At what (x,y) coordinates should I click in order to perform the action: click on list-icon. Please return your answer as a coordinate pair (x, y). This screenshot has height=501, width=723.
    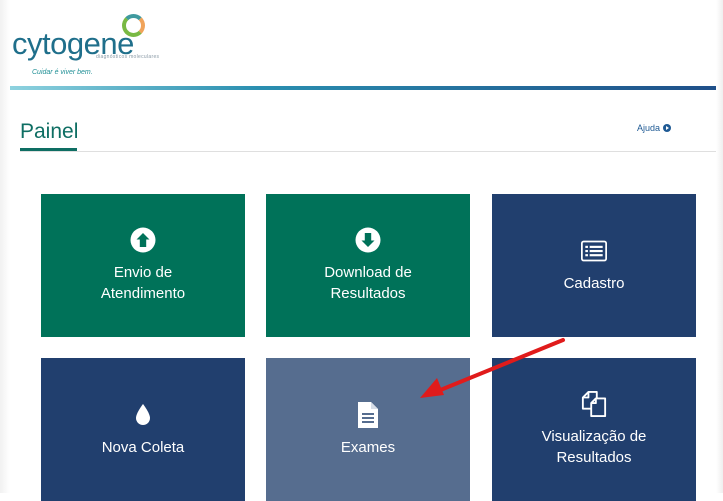
    Looking at the image, I should click on (594, 251).